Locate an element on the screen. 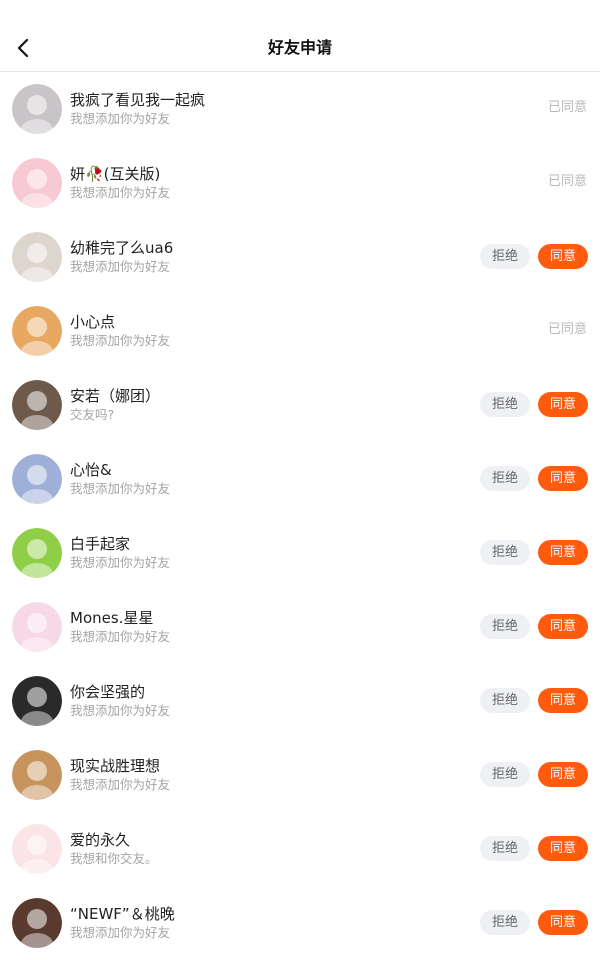 The height and width of the screenshot is (960, 600). requester-name: “NEWF”＆桃晚 is located at coordinates (122, 914).